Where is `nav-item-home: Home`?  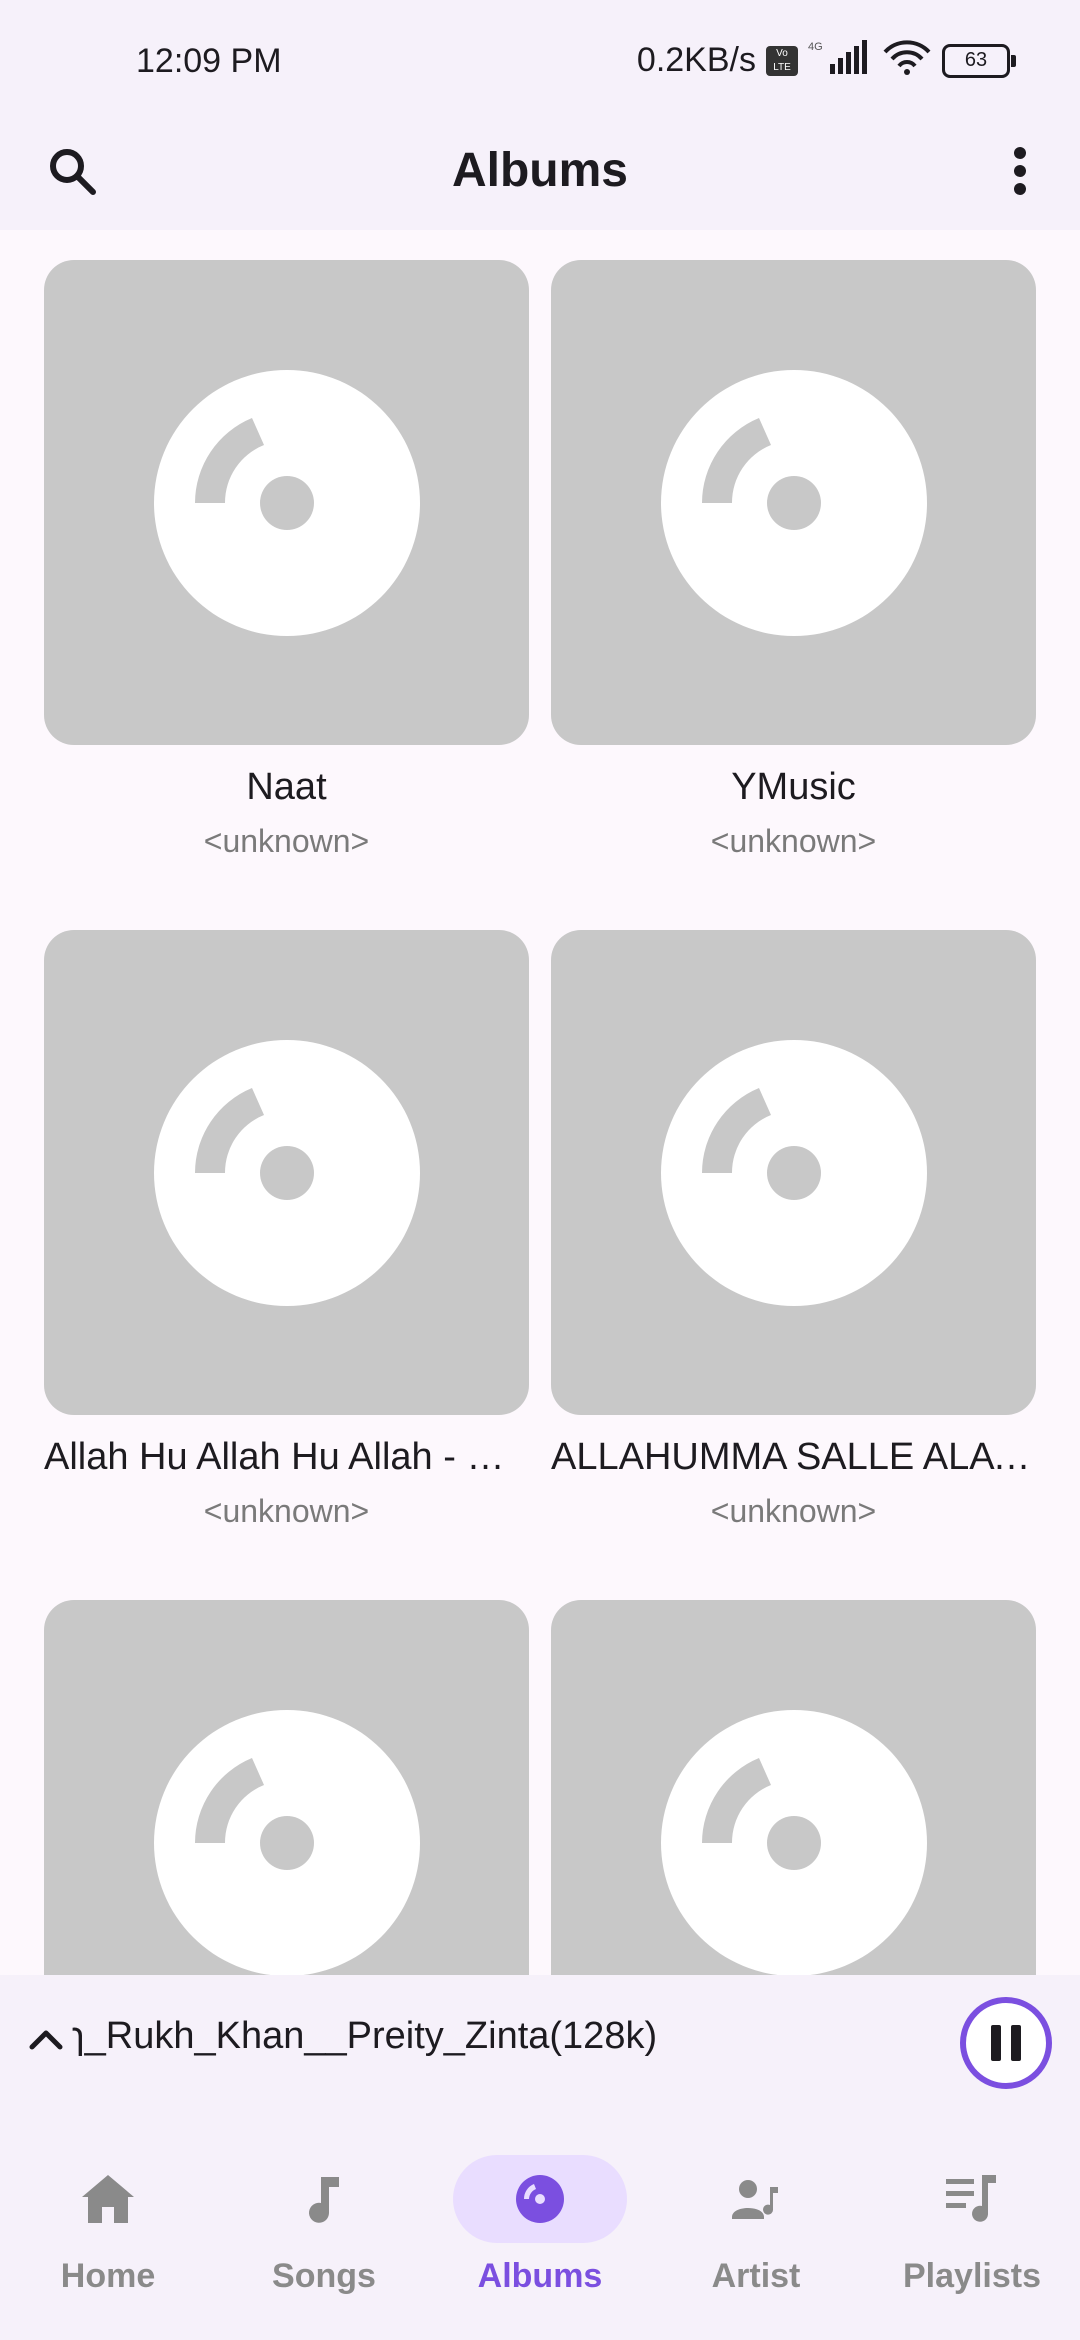
nav-item-home: Home is located at coordinates (108, 2240).